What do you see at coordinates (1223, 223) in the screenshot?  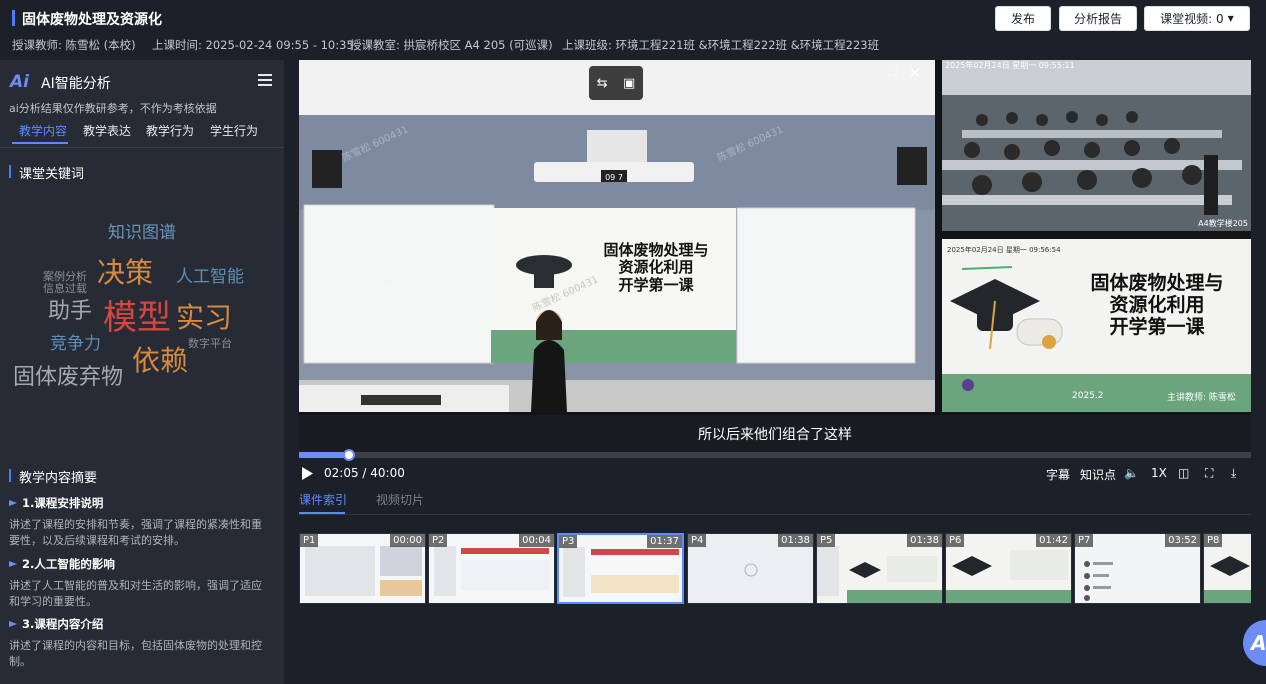 I see `camera-label: A4教学楼205` at bounding box center [1223, 223].